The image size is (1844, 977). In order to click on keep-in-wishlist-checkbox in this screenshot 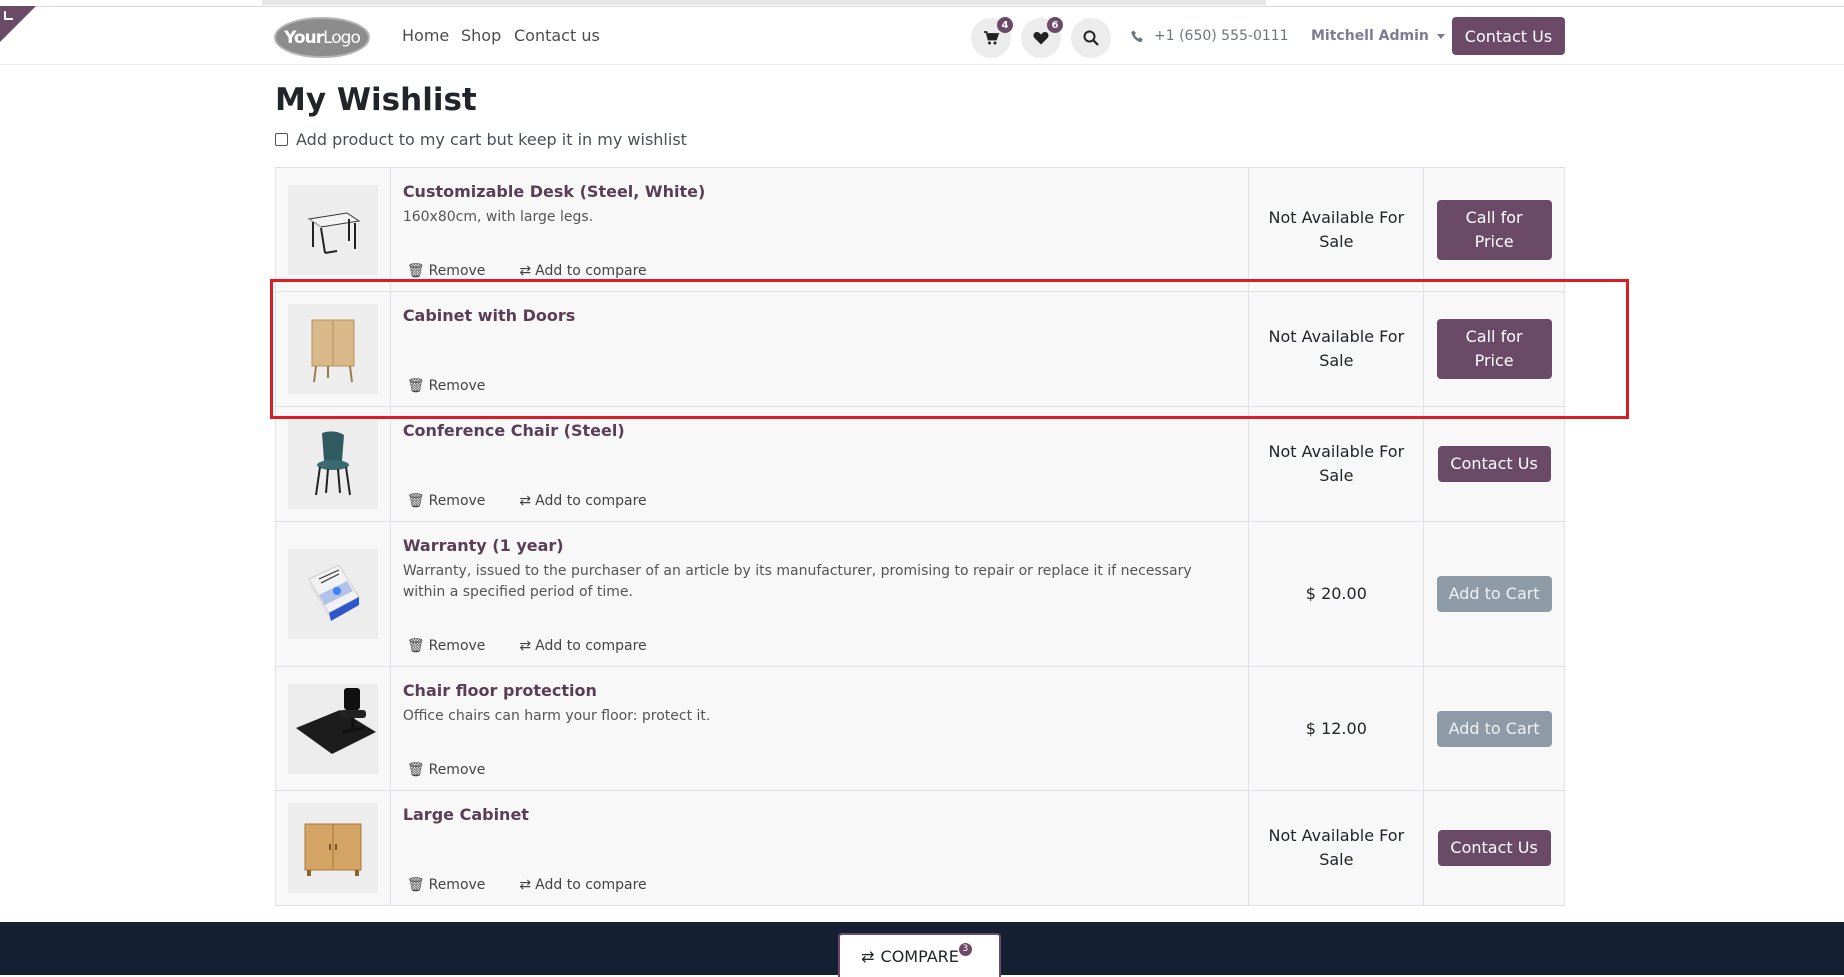, I will do `click(281, 139)`.